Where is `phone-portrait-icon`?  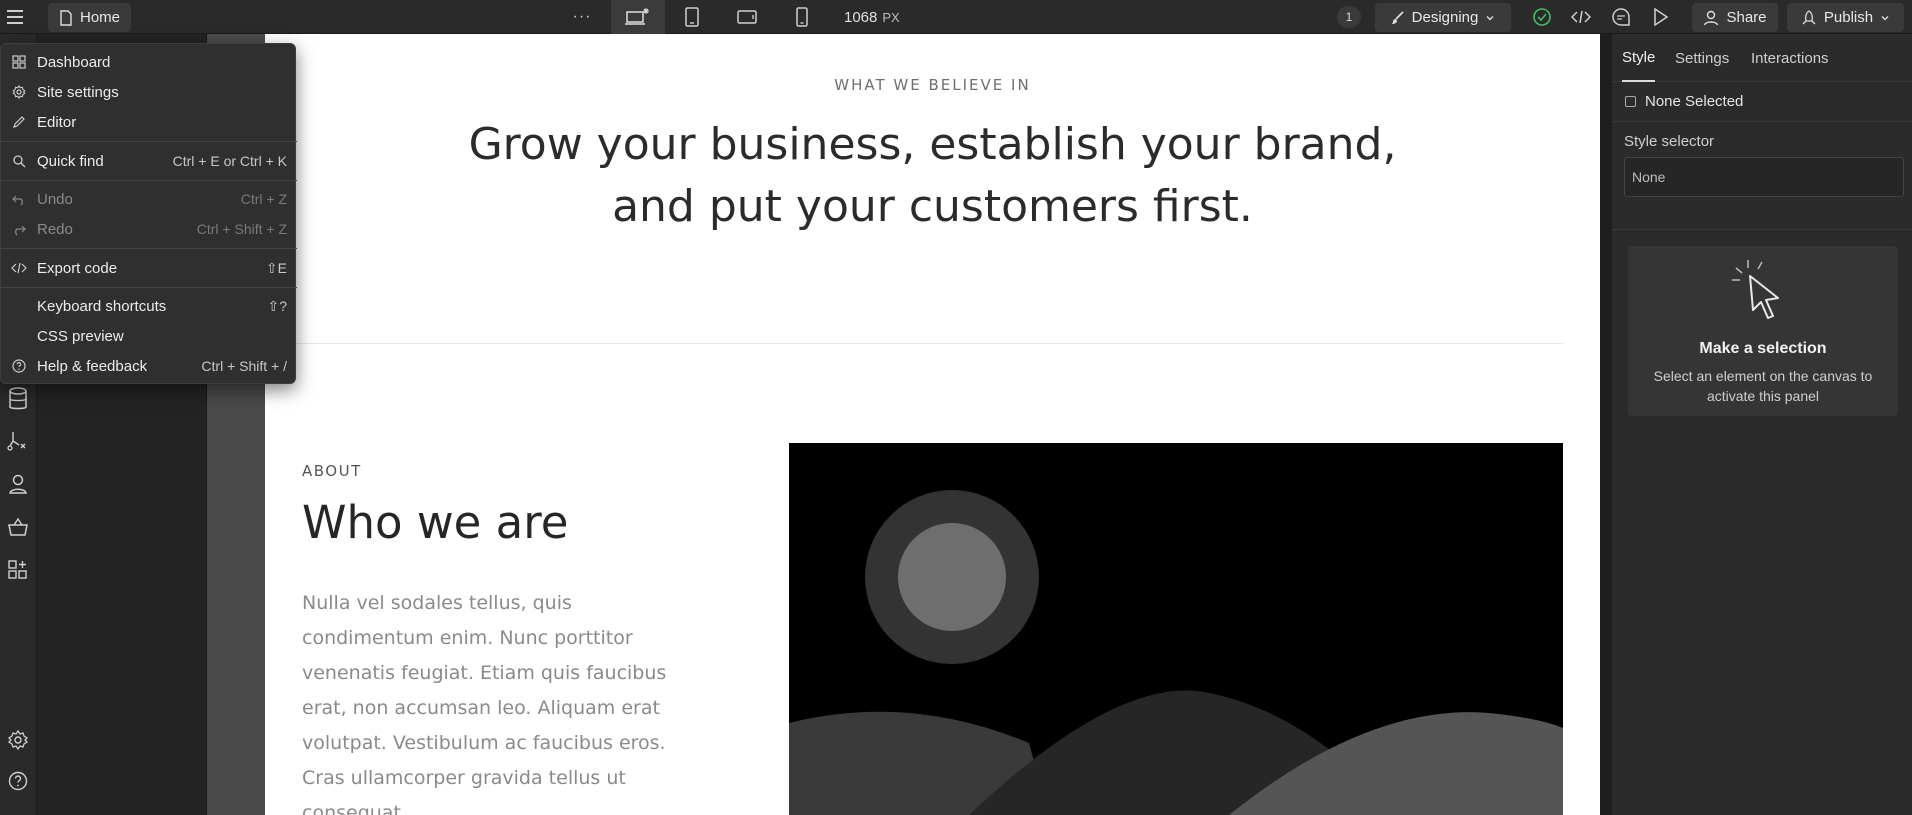
phone-portrait-icon is located at coordinates (802, 17).